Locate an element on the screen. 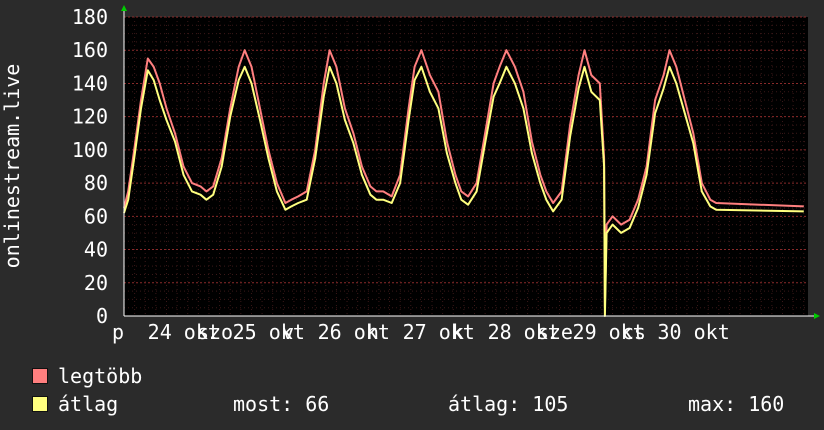 The image size is (824, 430). x-tick-label: 25 okt is located at coordinates (269, 332).